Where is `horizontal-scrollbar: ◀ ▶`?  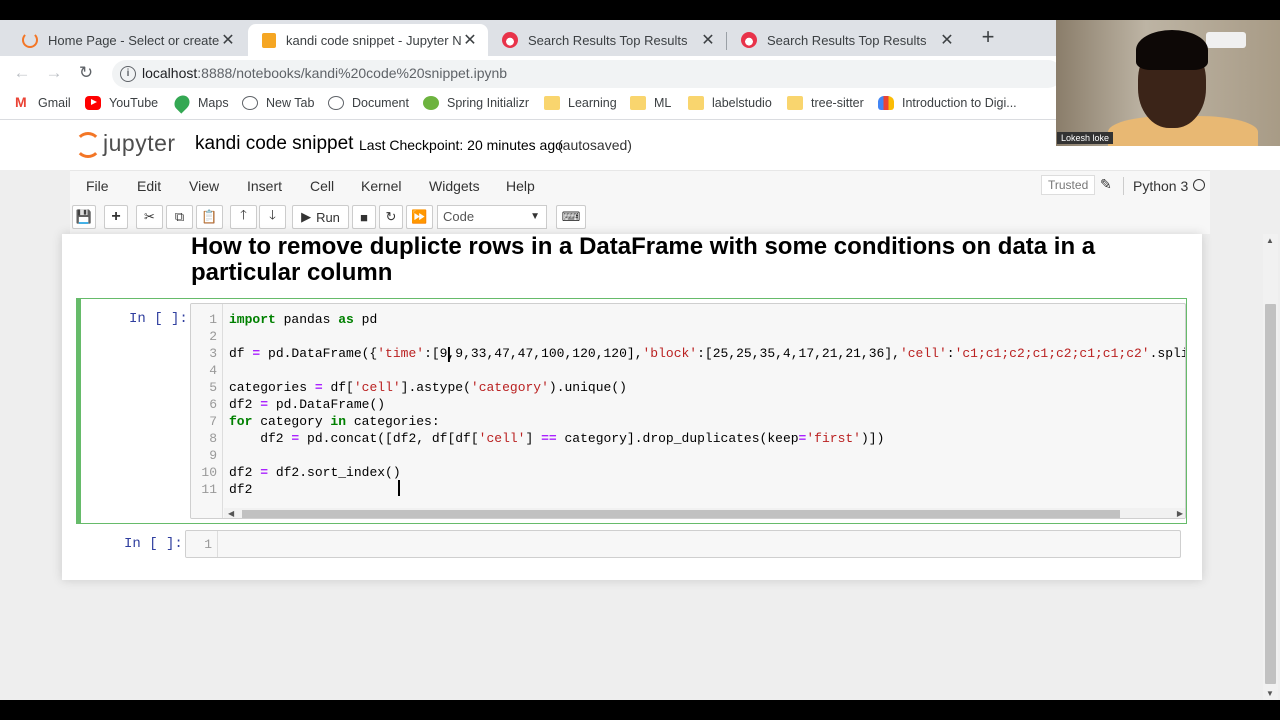 horizontal-scrollbar: ◀ ▶ is located at coordinates (704, 513).